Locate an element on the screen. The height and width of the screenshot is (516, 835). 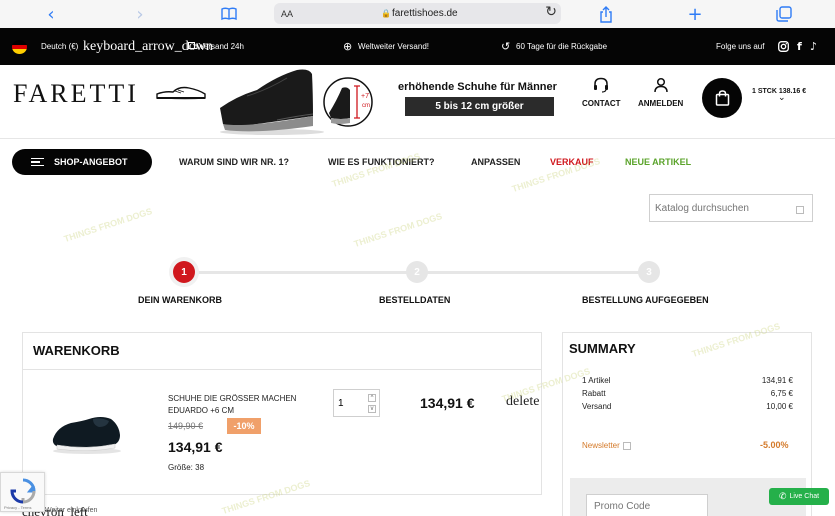
promo-code-input is located at coordinates (647, 505).